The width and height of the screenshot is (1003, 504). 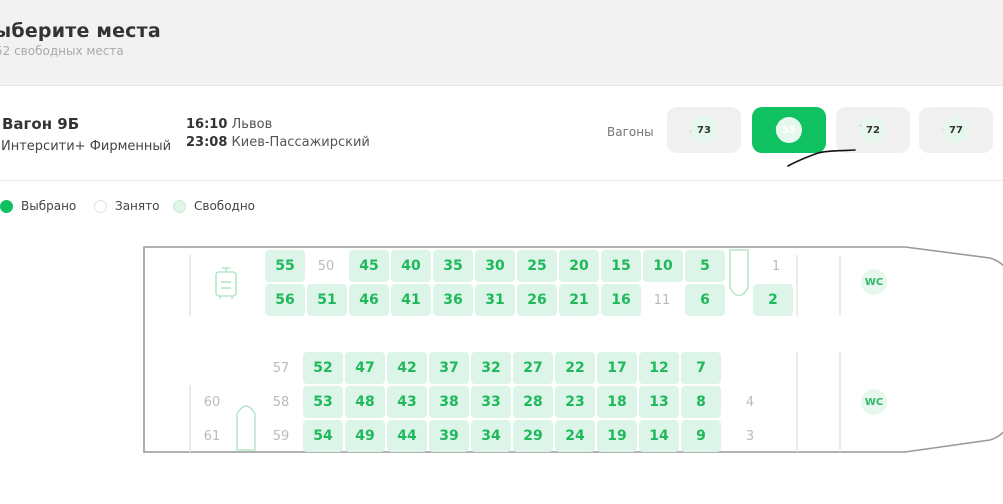 What do you see at coordinates (705, 266) in the screenshot?
I see `seat-free-5: 5` at bounding box center [705, 266].